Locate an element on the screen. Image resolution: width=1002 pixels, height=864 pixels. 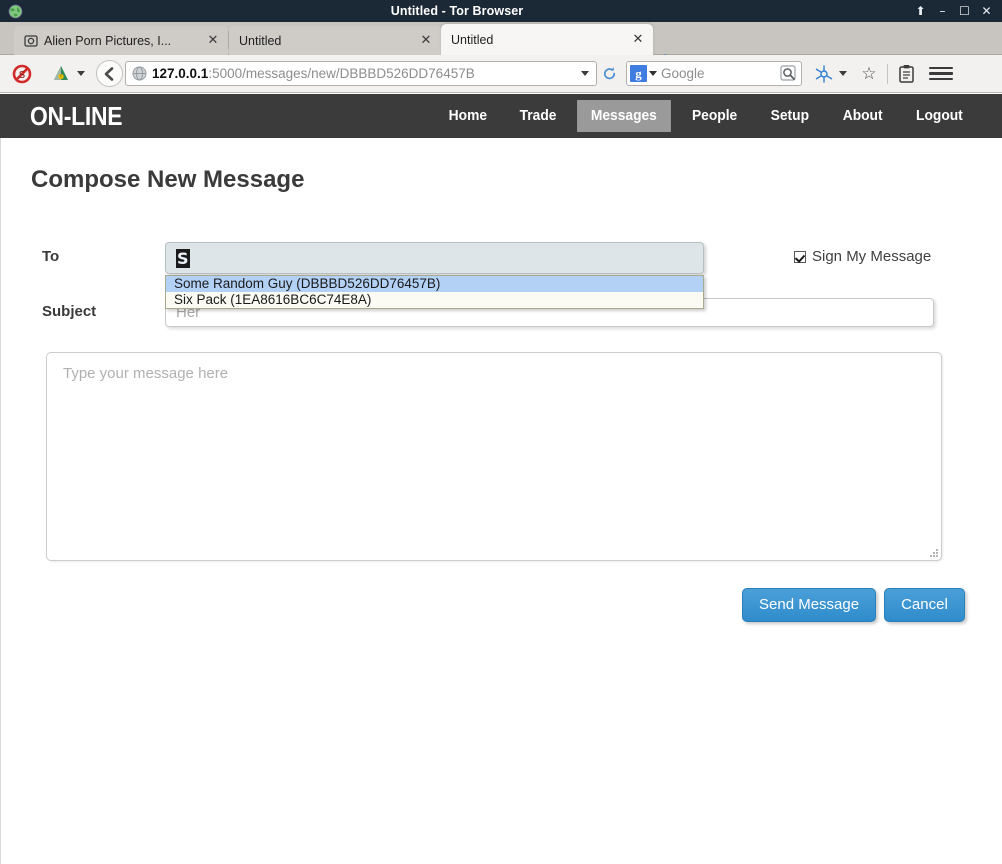
browser-tab-3: Untitled ✕ is located at coordinates (547, 39).